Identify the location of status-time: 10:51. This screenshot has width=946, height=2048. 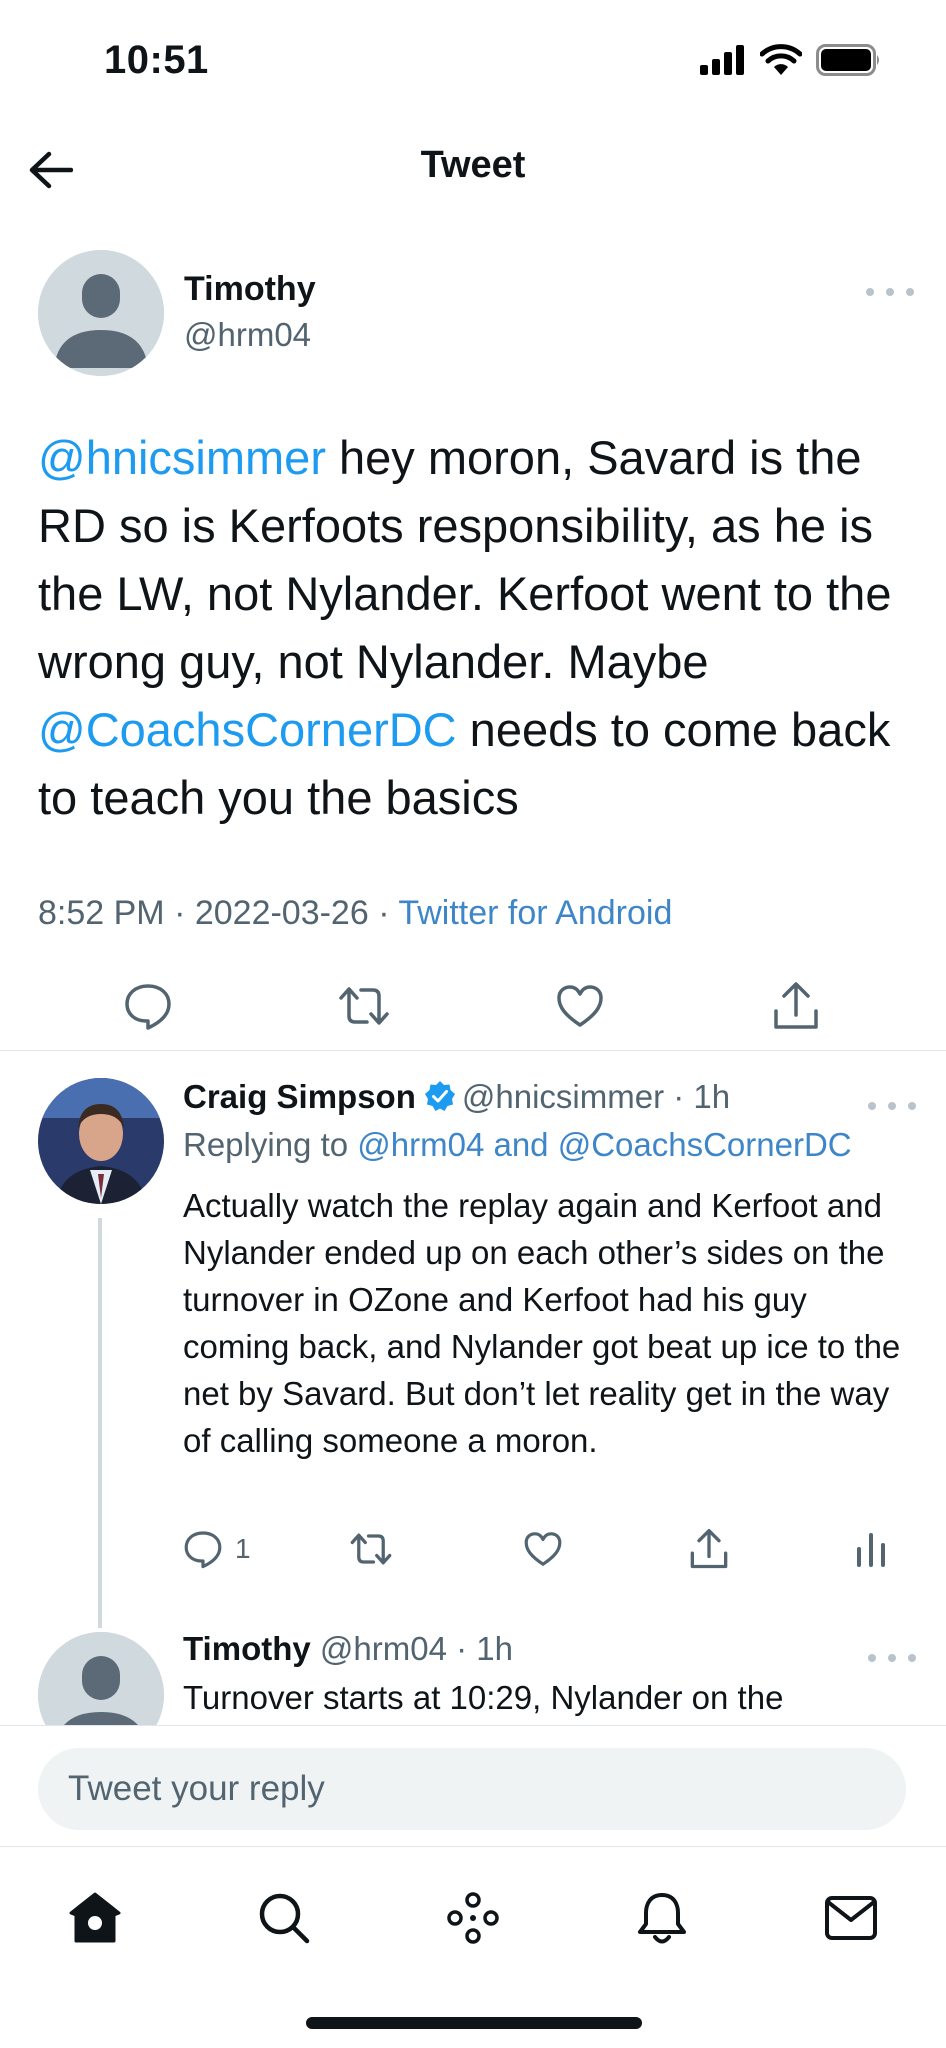
(156, 60).